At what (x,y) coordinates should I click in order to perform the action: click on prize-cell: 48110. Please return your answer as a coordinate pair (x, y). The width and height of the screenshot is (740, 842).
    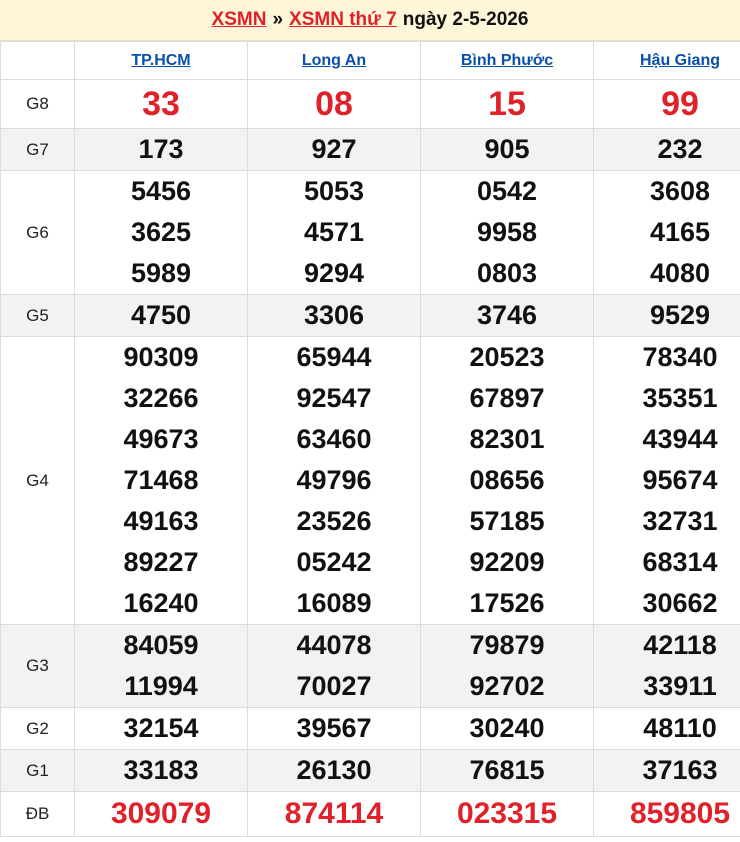
    Looking at the image, I should click on (666, 728).